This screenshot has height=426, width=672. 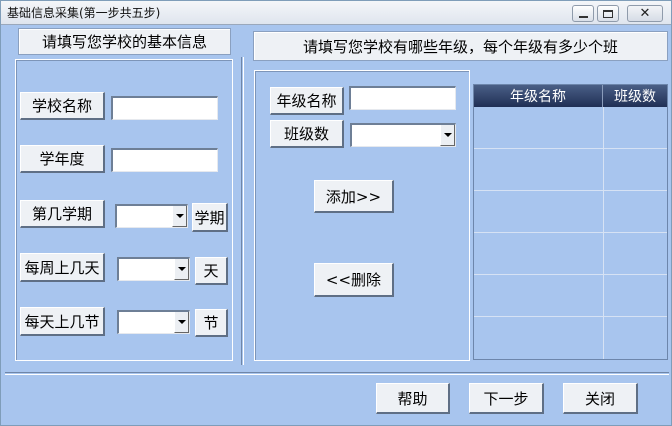 What do you see at coordinates (164, 108) in the screenshot?
I see `school-name-input` at bounding box center [164, 108].